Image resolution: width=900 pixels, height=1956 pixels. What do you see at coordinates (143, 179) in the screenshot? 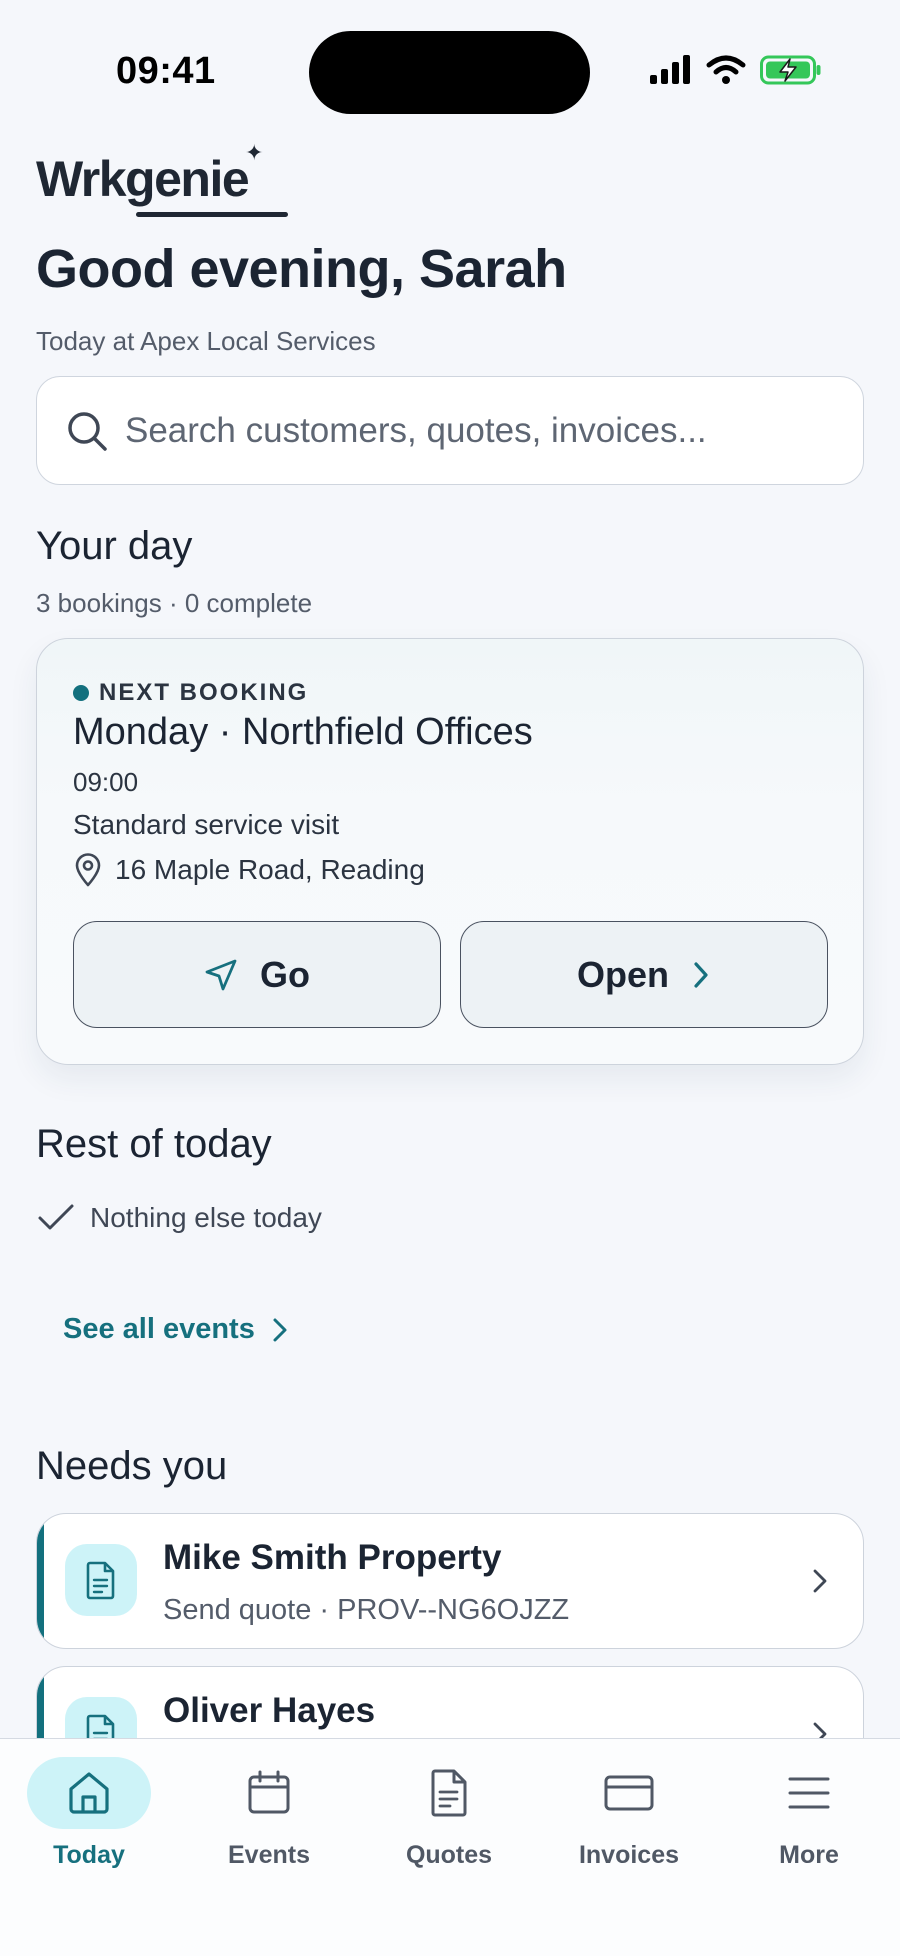
I see `logo-text: Wrkgenie` at bounding box center [143, 179].